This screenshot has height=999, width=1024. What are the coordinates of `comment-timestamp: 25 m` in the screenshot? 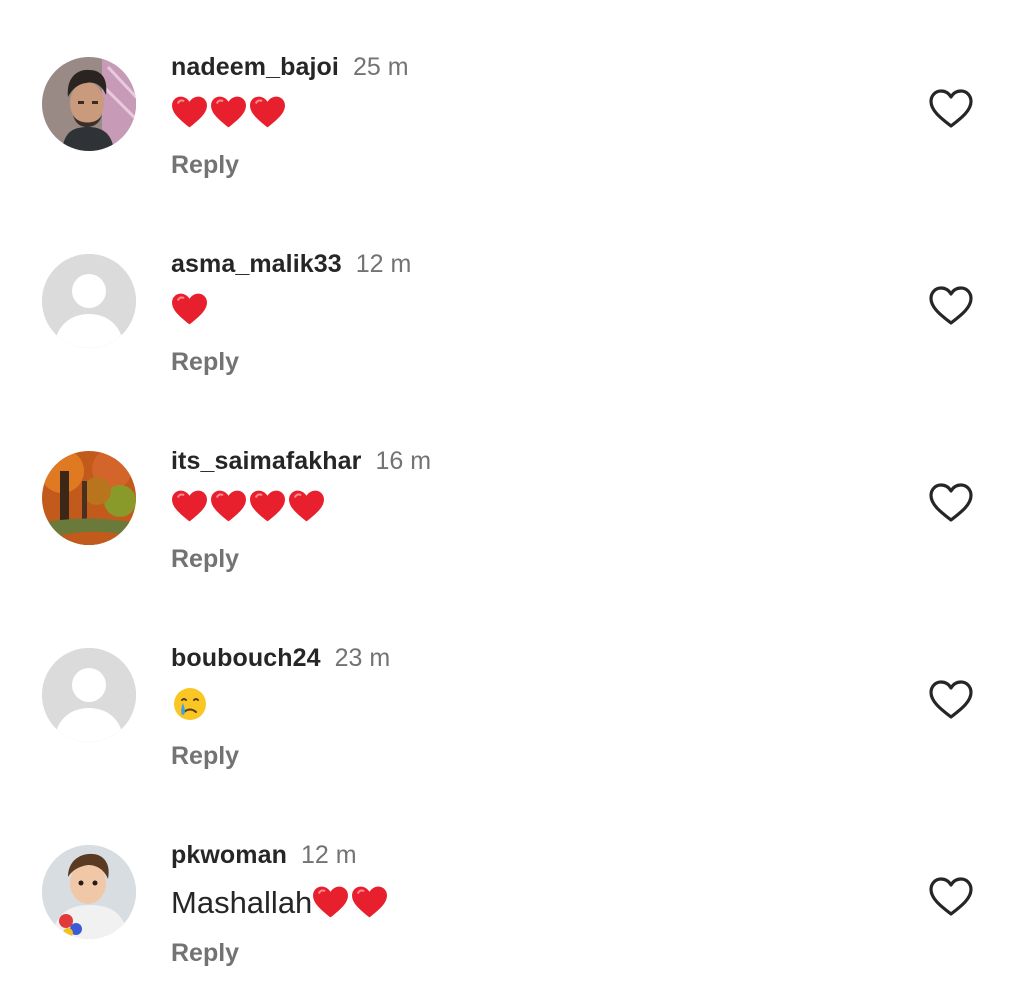 It's located at (380, 67).